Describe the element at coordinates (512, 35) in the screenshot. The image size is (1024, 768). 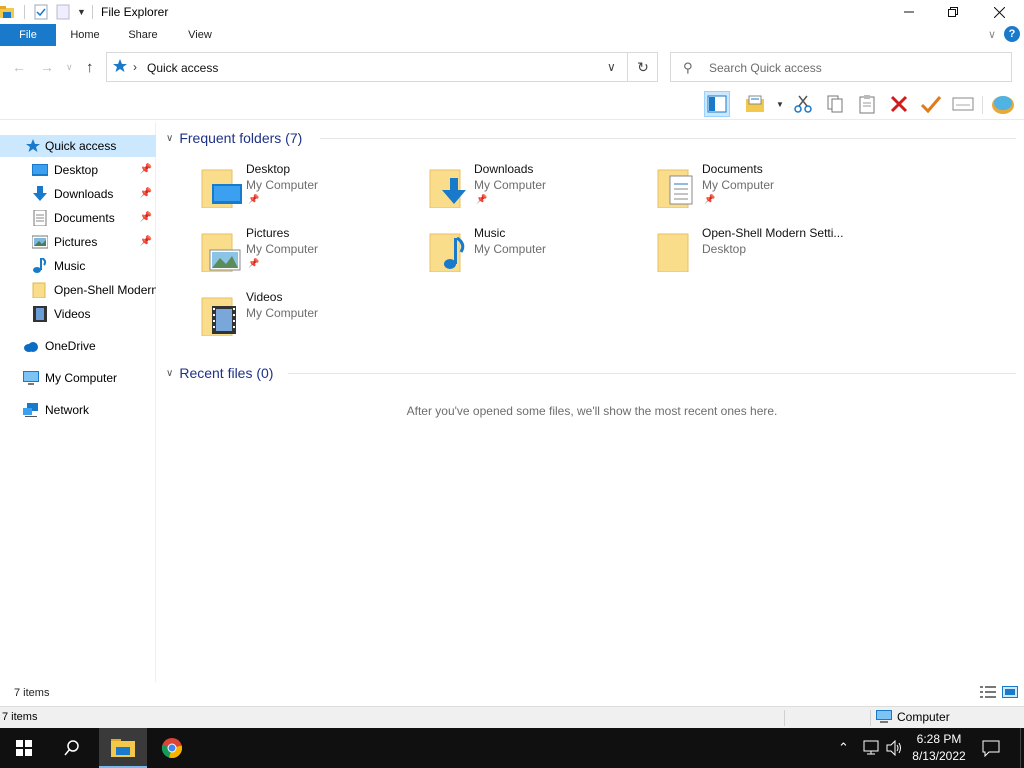
I see `ribbon-tabs: File Home Share View ∨ ?` at that location.